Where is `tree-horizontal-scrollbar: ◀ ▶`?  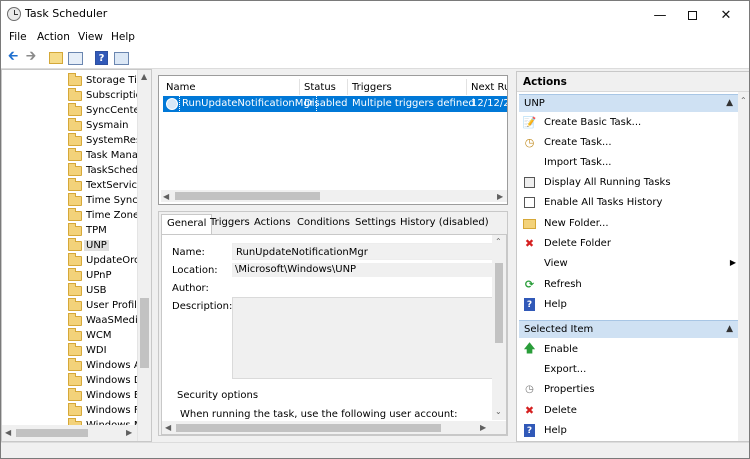
tree-horizontal-scrollbar: ◀ ▶ is located at coordinates (69, 433).